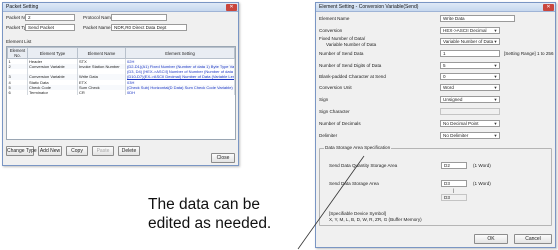 This screenshot has width=558, height=250. I want to click on send-digits-value: 5, so click(444, 65).